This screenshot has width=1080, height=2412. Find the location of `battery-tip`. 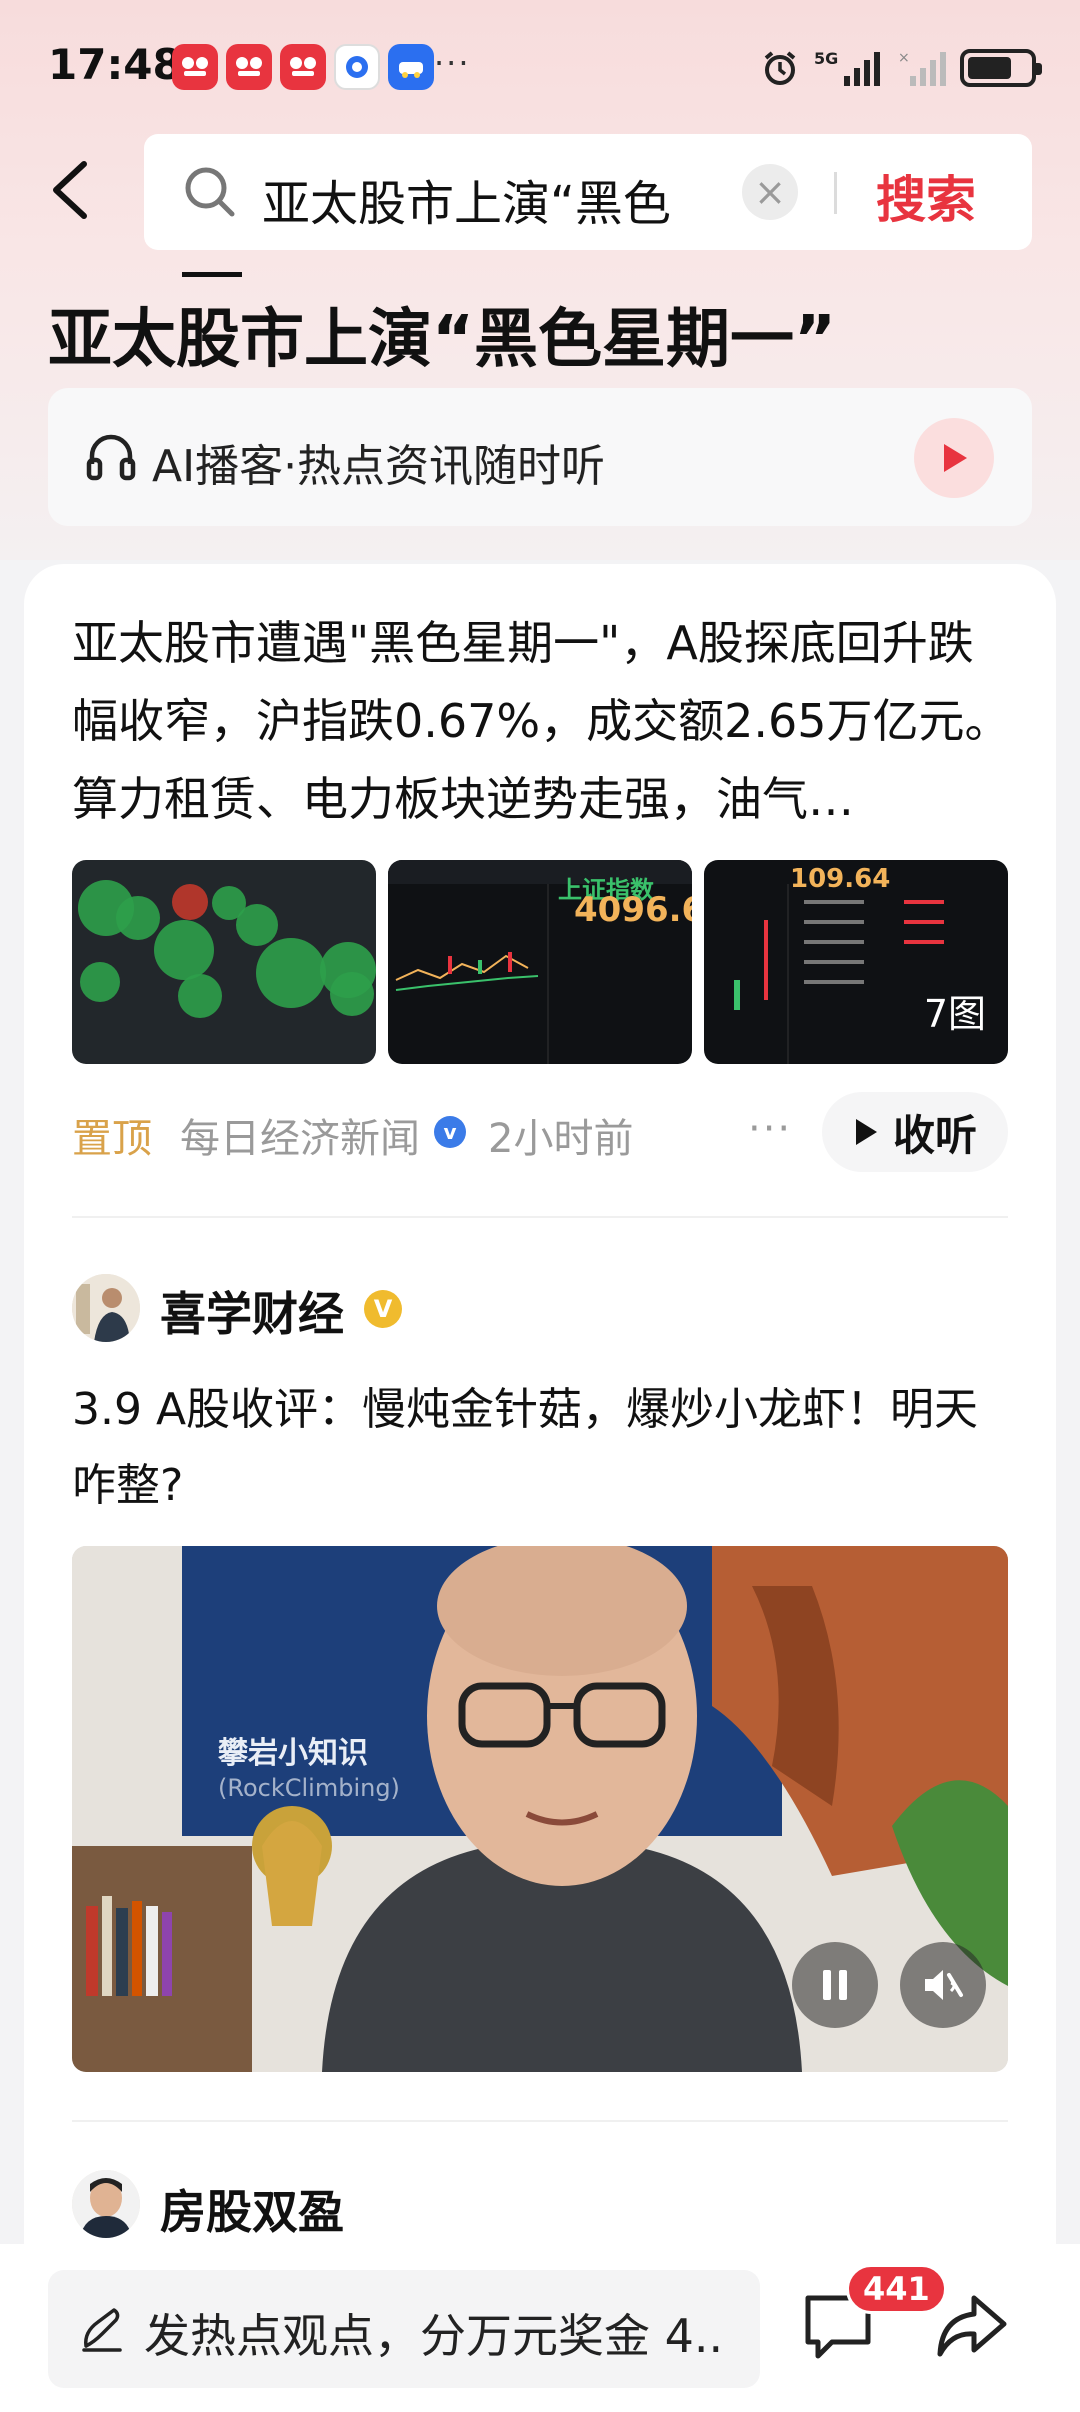

battery-tip is located at coordinates (1039, 69).